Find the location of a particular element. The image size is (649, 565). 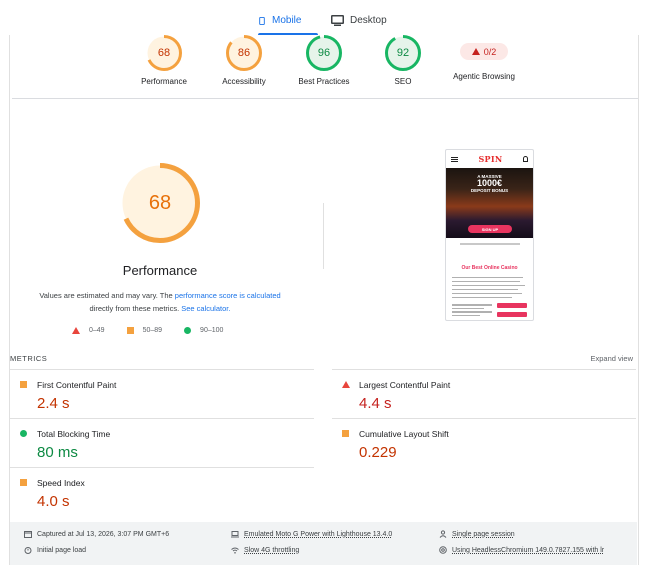

load-text: Initial page load is located at coordinates (62, 550).